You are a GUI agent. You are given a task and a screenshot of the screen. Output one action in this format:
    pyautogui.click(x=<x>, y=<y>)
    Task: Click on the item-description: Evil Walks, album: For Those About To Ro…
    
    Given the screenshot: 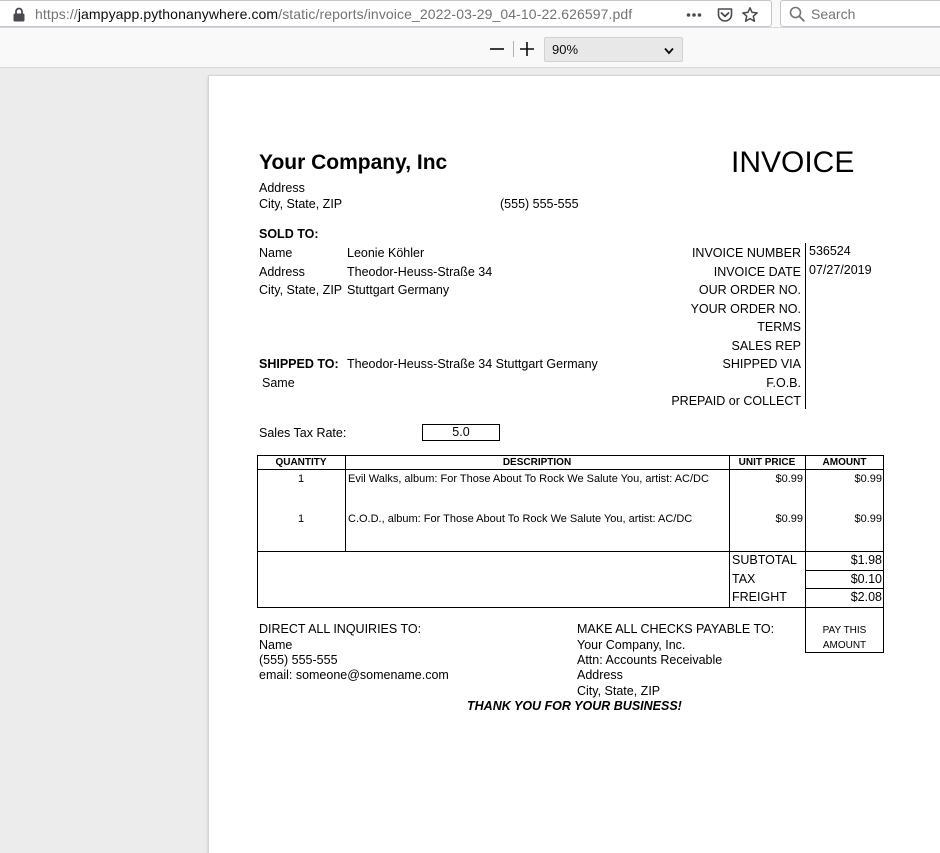 What is the action you would take?
    pyautogui.click(x=528, y=479)
    